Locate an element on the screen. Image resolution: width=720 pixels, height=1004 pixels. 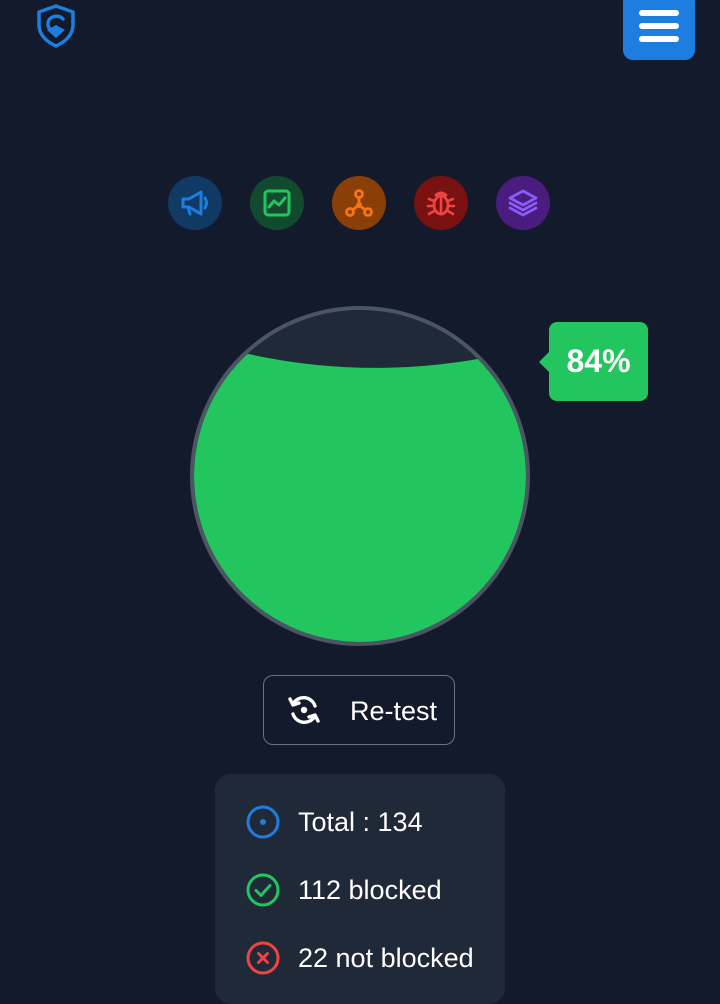
category-ads-button is located at coordinates (195, 203).